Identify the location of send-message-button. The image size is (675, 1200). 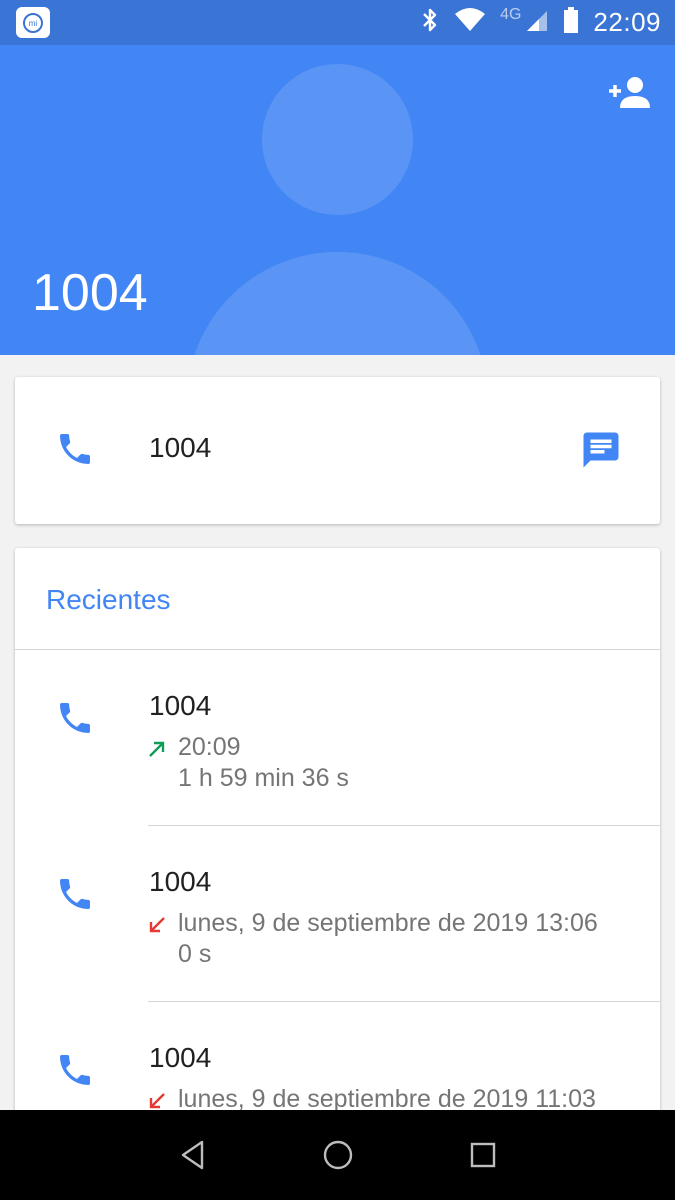
(601, 450).